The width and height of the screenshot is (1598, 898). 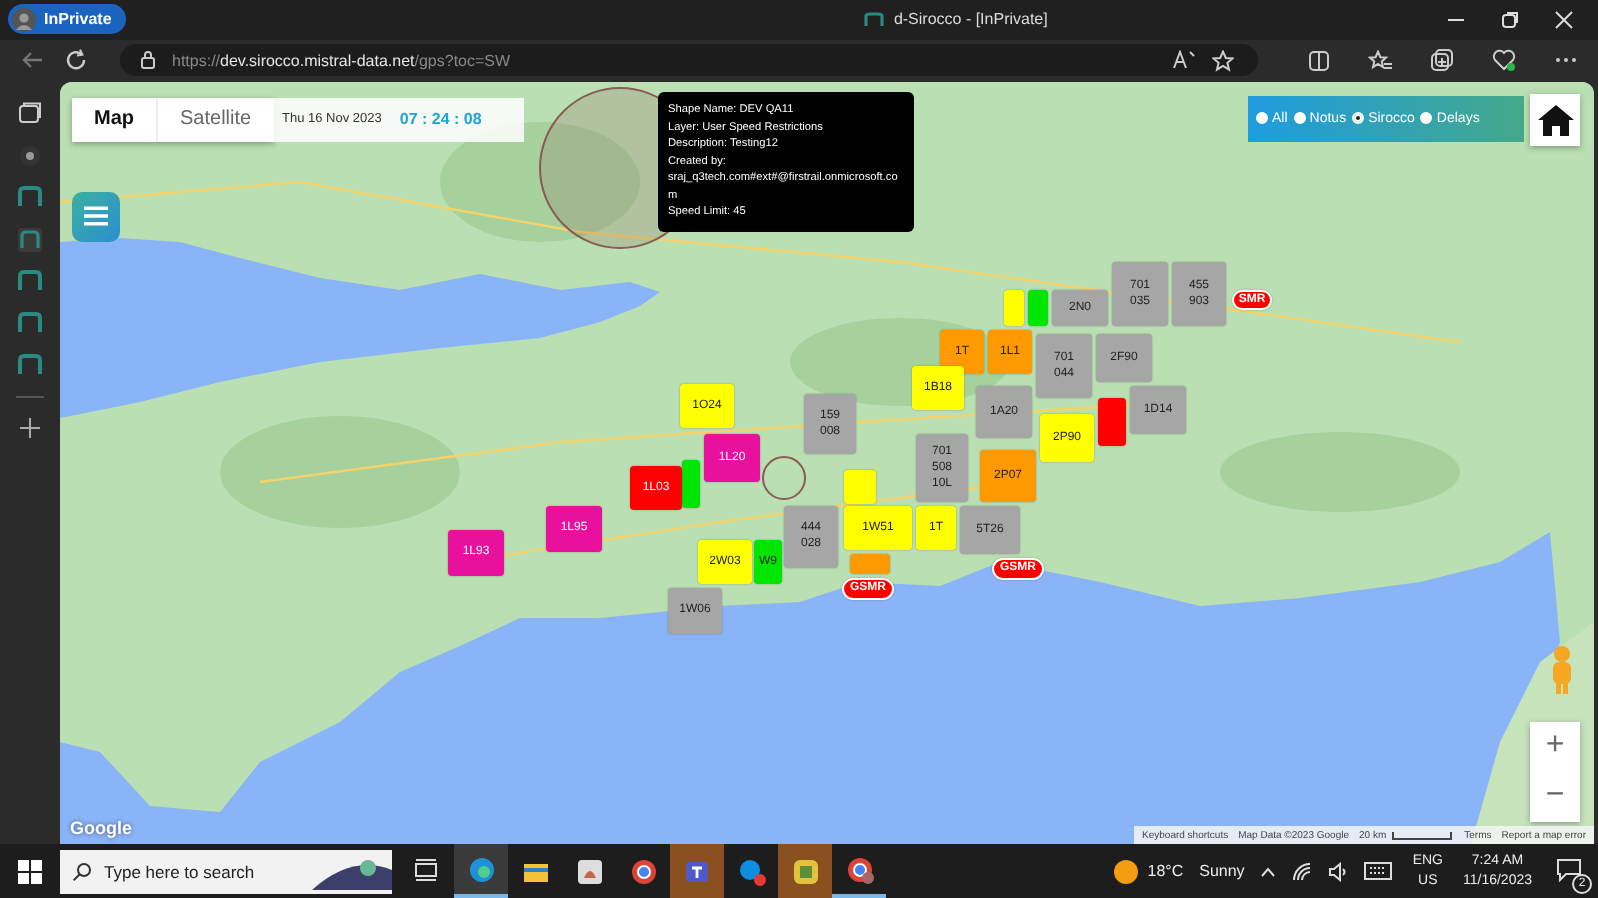 What do you see at coordinates (341, 60) in the screenshot?
I see `url-text: https://dev.sirocco.mistral-data.net/gps?toc=SW` at bounding box center [341, 60].